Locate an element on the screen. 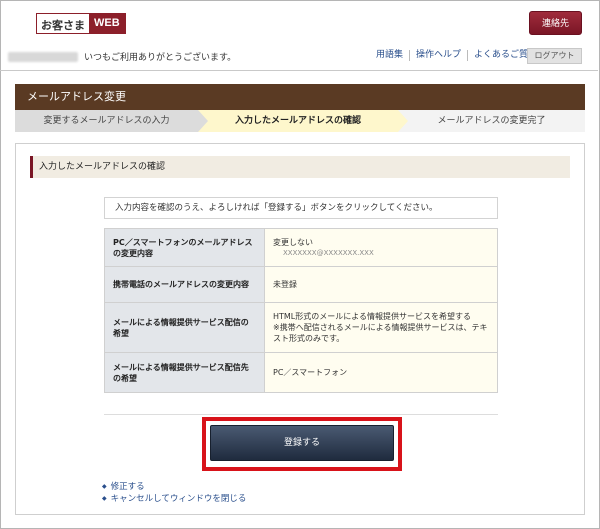  step-2-label: 入力したメールアドレスの確認 is located at coordinates (297, 121).